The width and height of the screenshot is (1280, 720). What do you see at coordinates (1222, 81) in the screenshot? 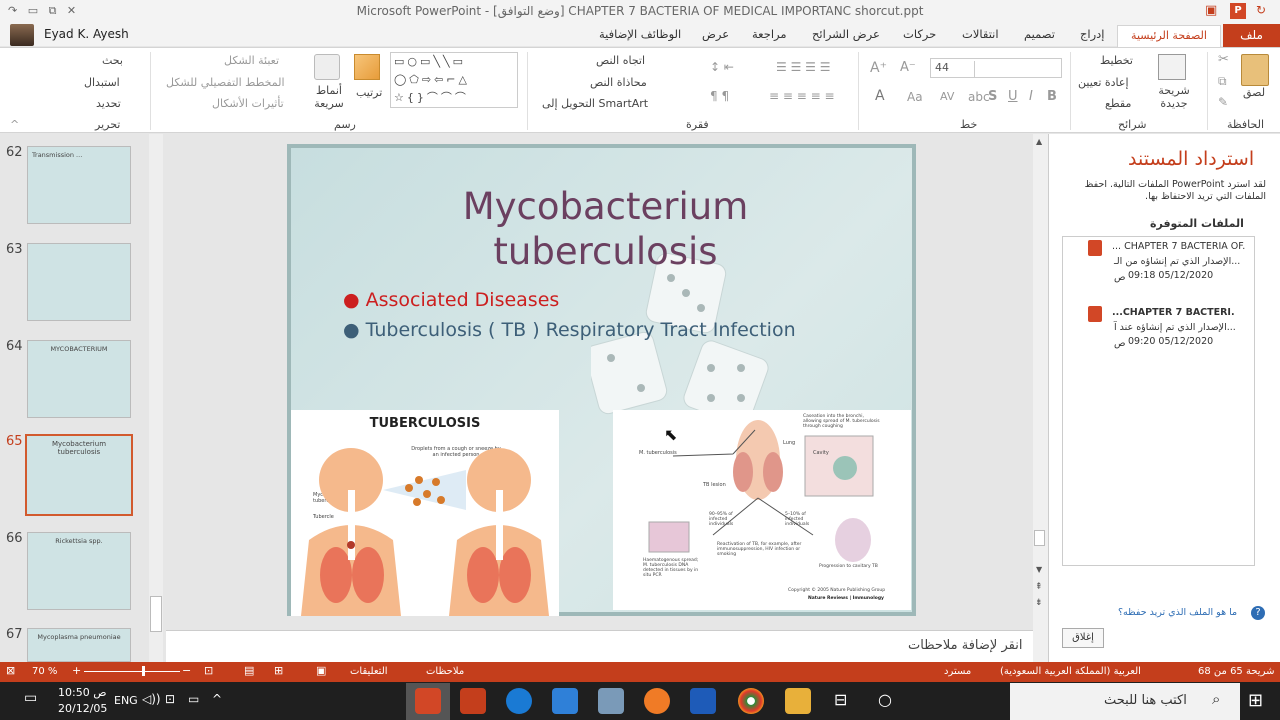
I see `copy-icon: ⧉` at bounding box center [1222, 81].